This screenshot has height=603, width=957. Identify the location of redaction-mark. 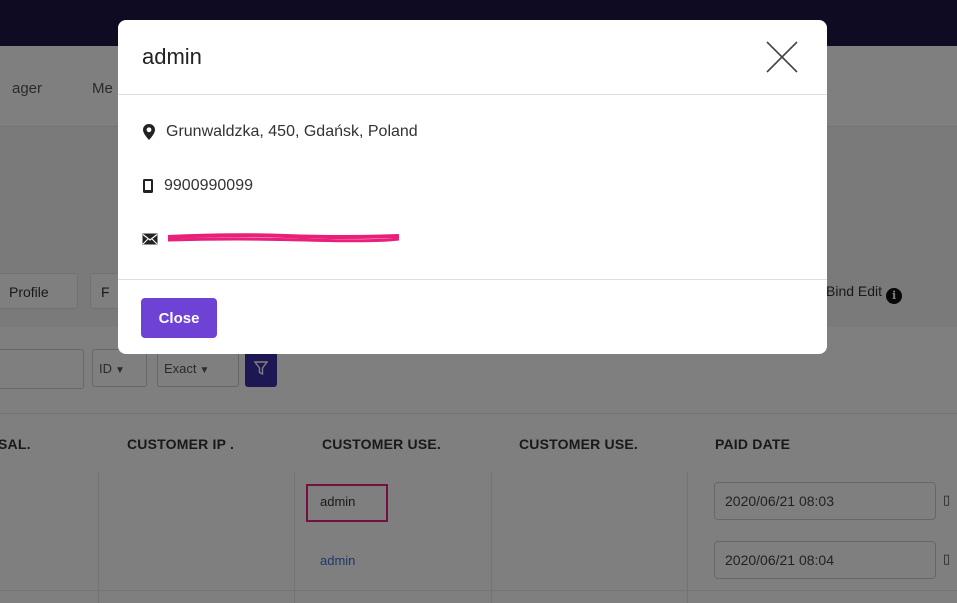
(283, 238).